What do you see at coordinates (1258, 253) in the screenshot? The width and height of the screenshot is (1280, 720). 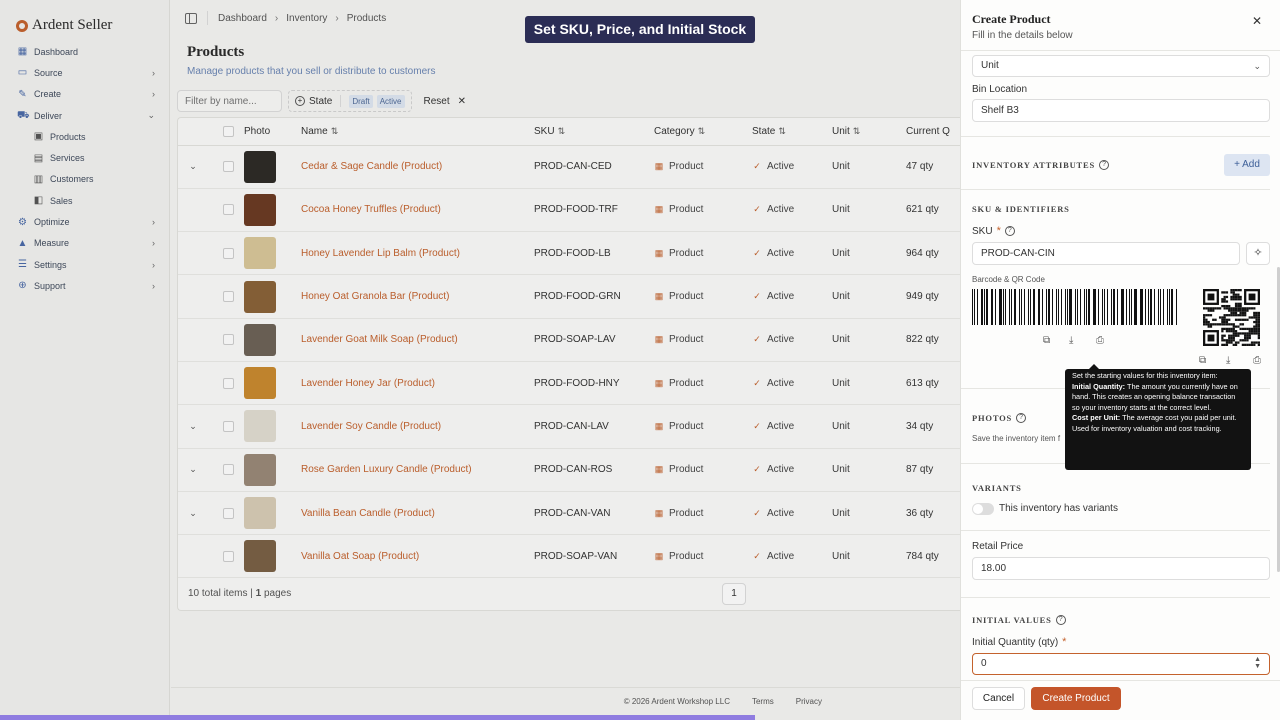 I see `generate-sku-icon: ✧` at bounding box center [1258, 253].